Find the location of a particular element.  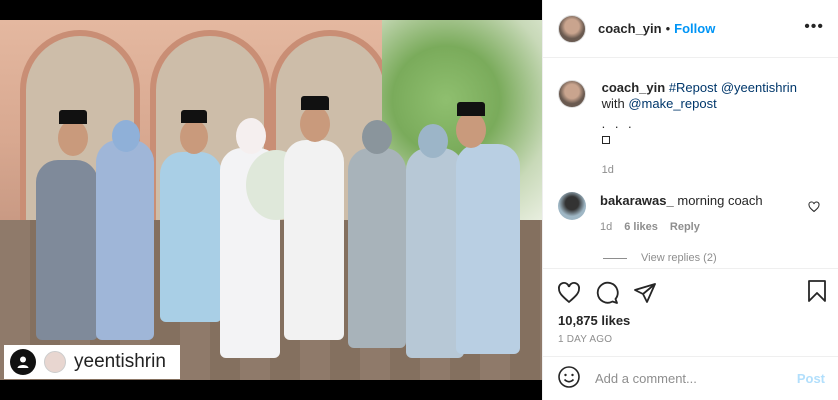

mention-link: @yeentishrin is located at coordinates (759, 87).